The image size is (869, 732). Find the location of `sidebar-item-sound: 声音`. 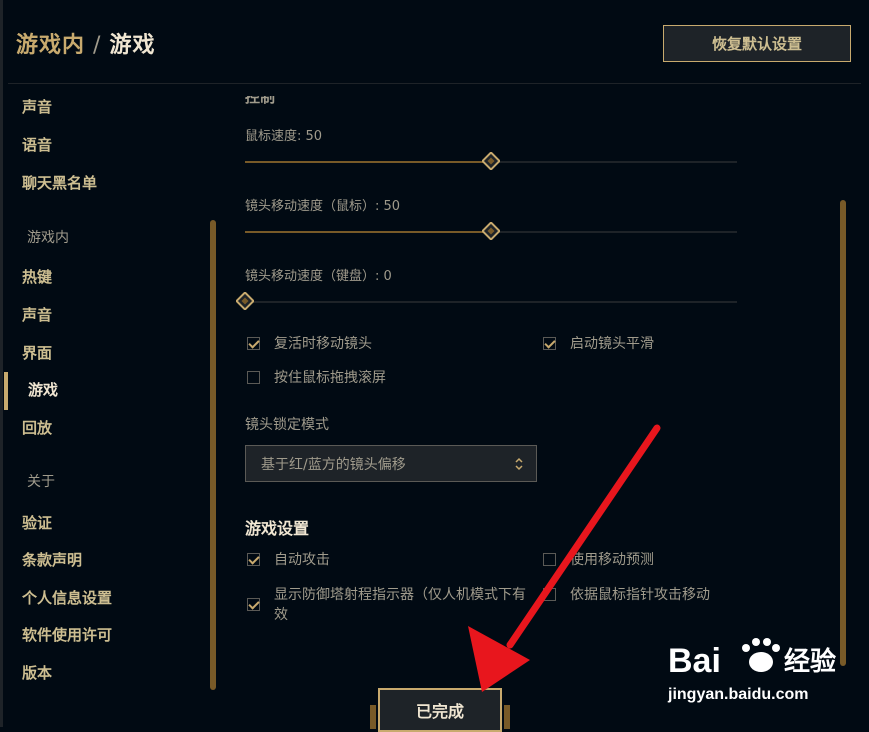

sidebar-item-sound: 声音 is located at coordinates (37, 106).